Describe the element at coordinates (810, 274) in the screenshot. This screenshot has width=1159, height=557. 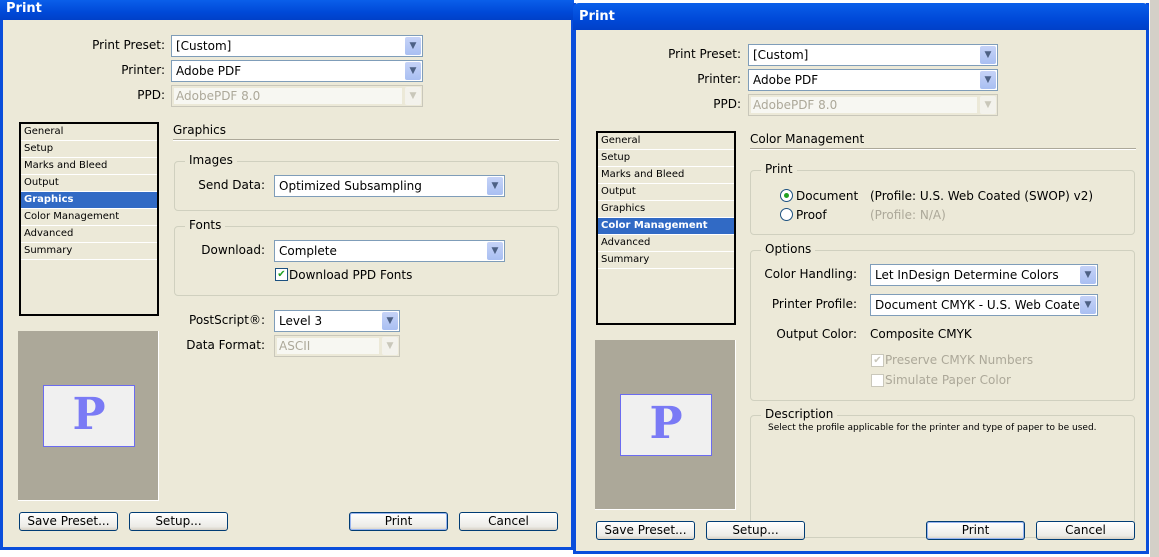
I see `color-handling-label: Color Handling:` at that location.